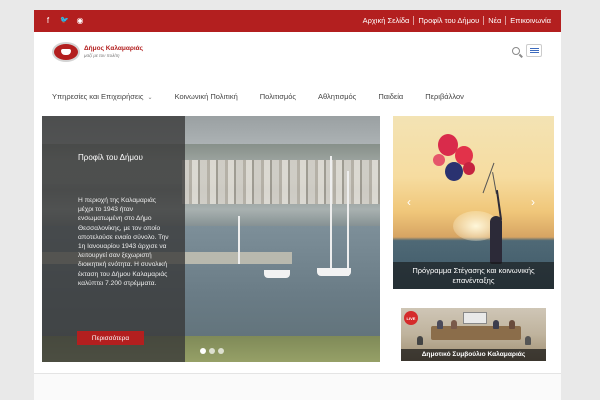 Image resolution: width=600 pixels, height=400 pixels. I want to click on logo-subtitle: μαζί με τον πολίτη, so click(102, 55).